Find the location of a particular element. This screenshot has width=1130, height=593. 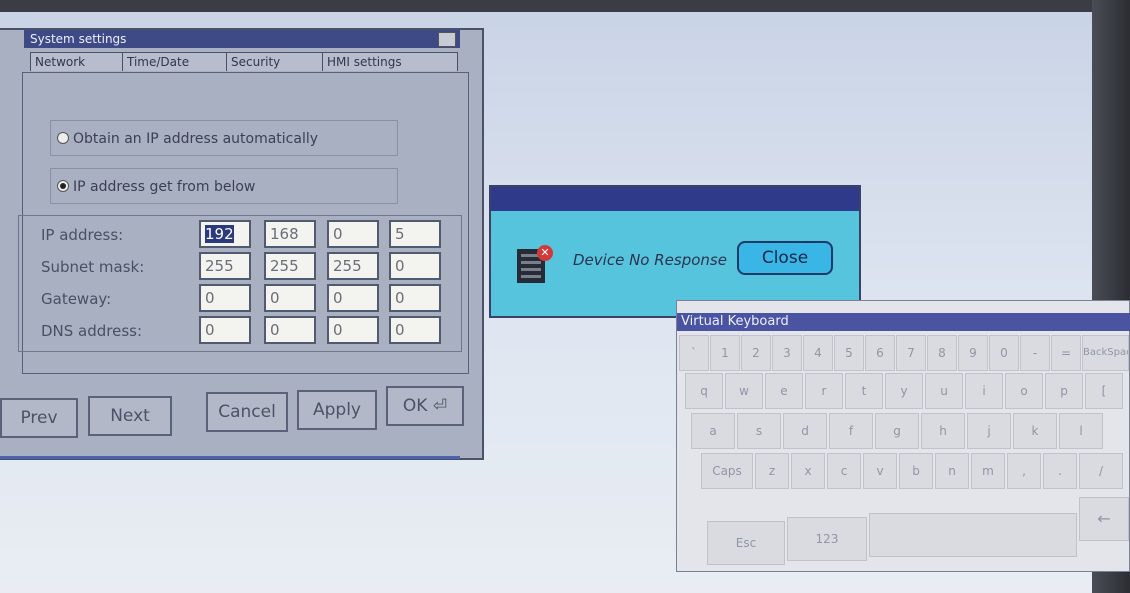

apply-button: Apply is located at coordinates (337, 410).